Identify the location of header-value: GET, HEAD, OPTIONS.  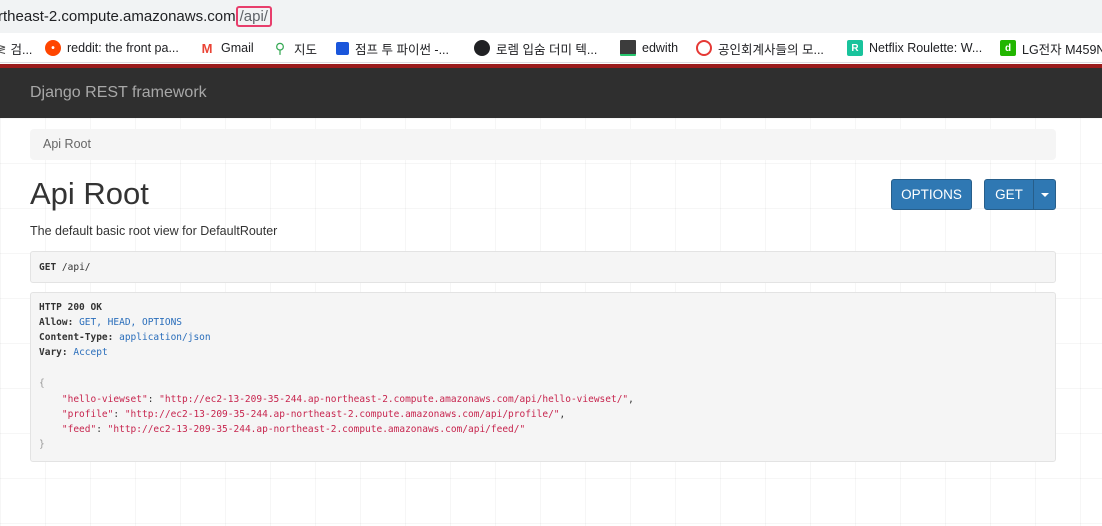
(131, 322).